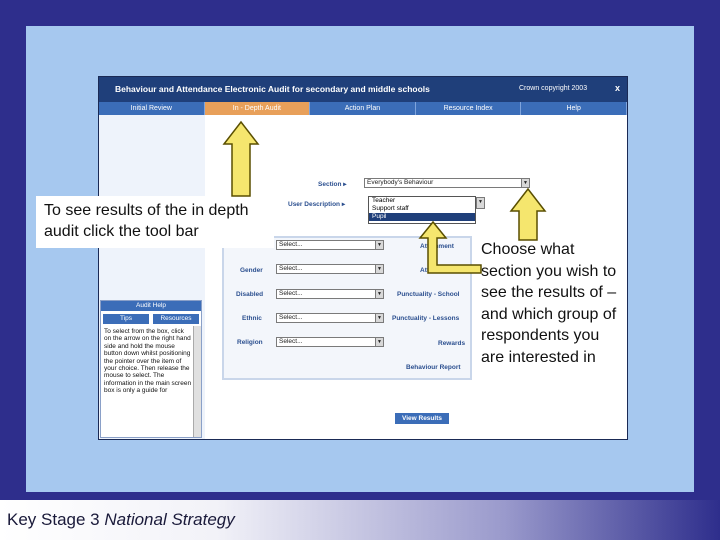 This screenshot has height=540, width=720. Describe the element at coordinates (528, 214) in the screenshot. I see `arrow-up-right-icon` at that location.